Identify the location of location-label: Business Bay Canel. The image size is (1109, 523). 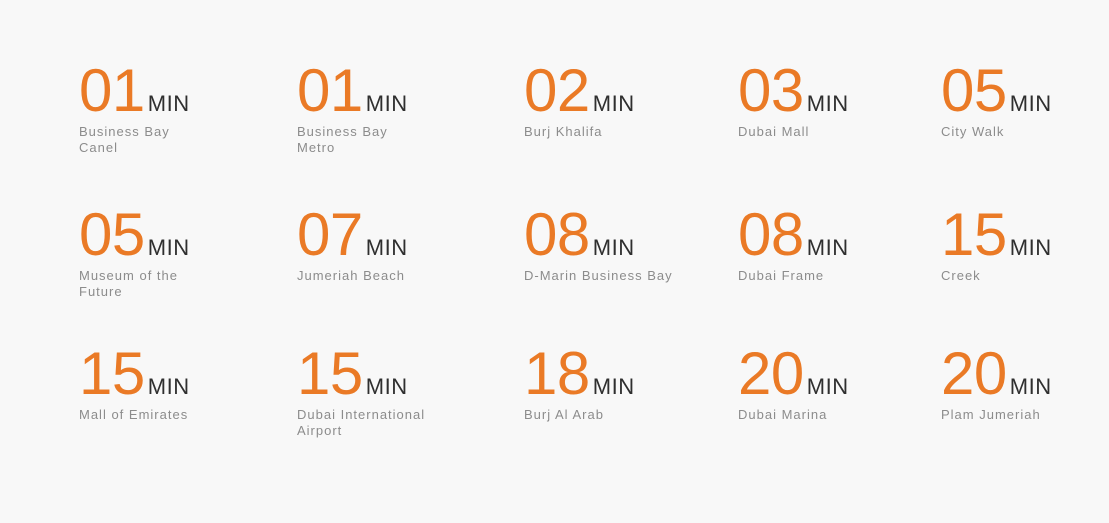
(124, 139).